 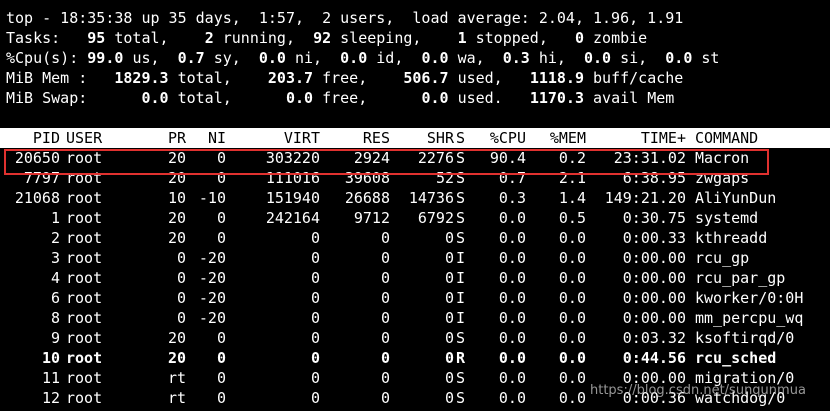 What do you see at coordinates (176, 198) in the screenshot?
I see `process-pr: 10` at bounding box center [176, 198].